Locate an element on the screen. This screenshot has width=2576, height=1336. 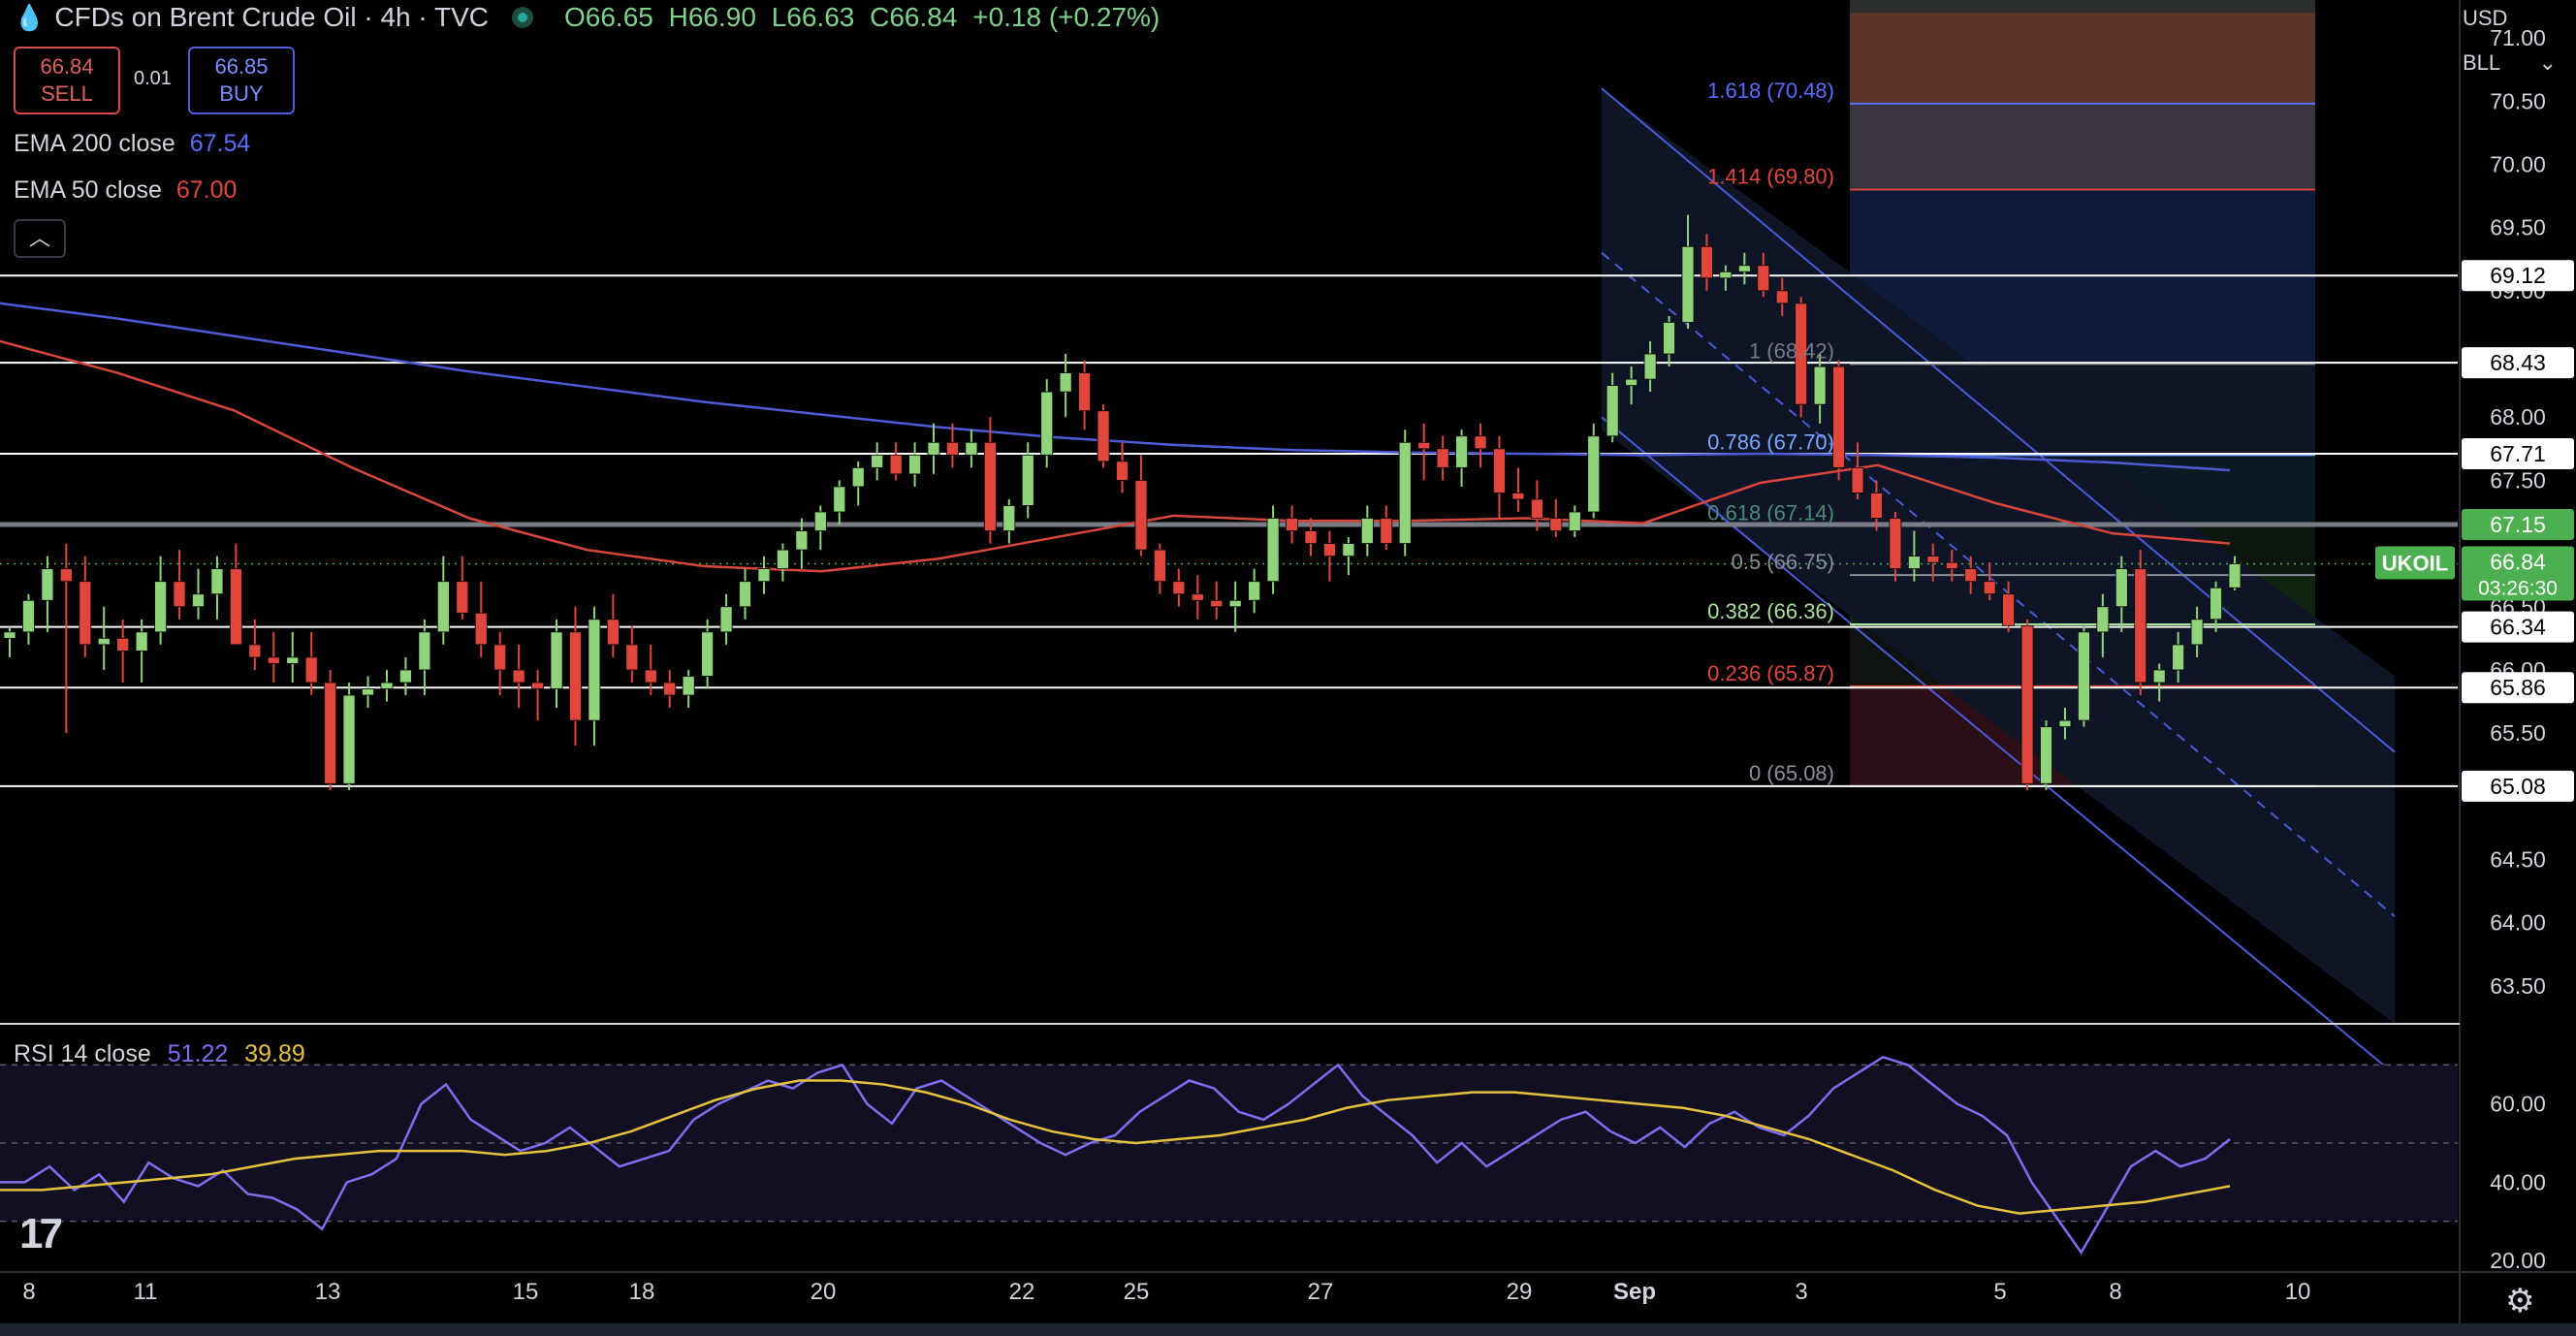
time-tick-label: 11 is located at coordinates (146, 1292).